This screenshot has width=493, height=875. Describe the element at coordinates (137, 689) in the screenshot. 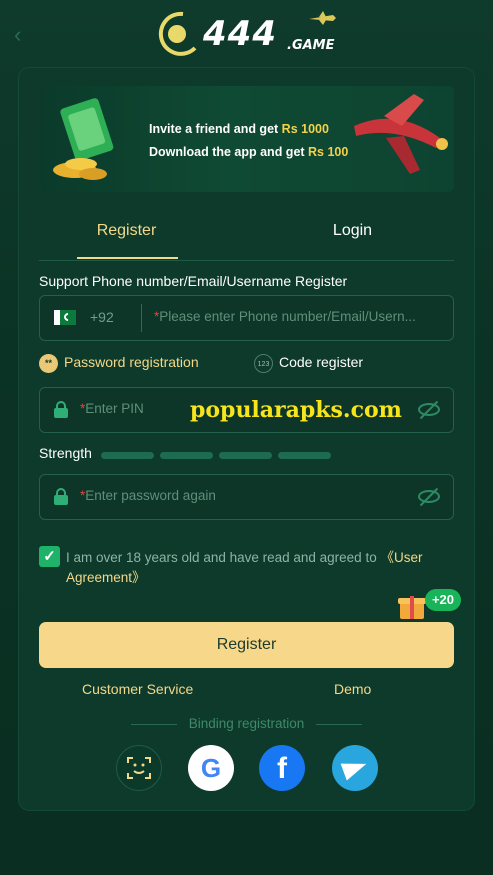

I see `customer-service-link: Customer Service` at that location.